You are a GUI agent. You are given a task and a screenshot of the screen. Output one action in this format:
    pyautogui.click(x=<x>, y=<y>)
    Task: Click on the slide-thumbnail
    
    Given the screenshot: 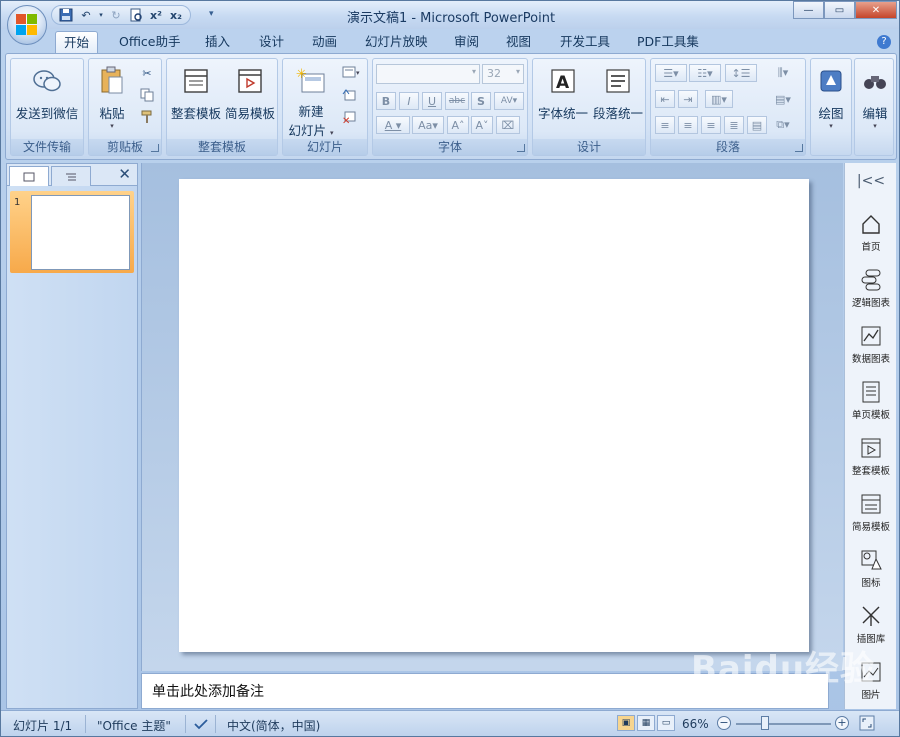 What is the action you would take?
    pyautogui.click(x=80, y=232)
    